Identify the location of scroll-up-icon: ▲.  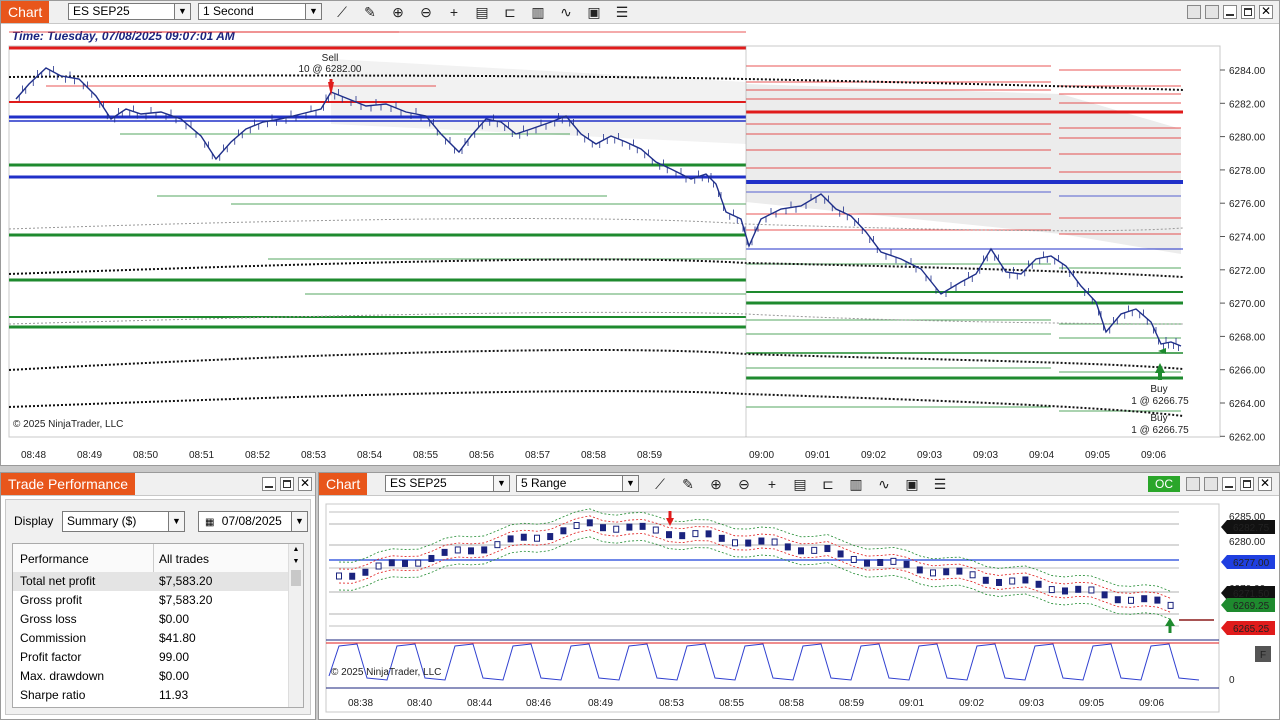
(296, 550).